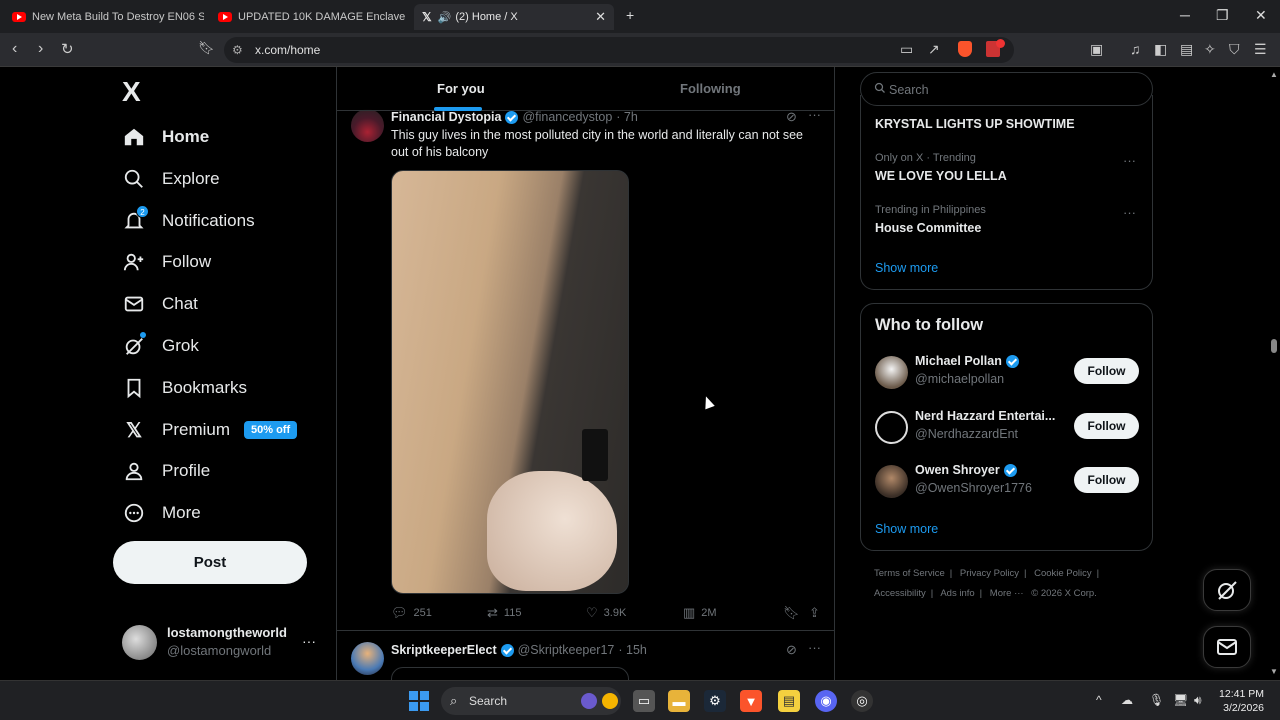 Image resolution: width=1280 pixels, height=720 pixels. What do you see at coordinates (131, 92) in the screenshot?
I see `x-logo: X` at bounding box center [131, 92].